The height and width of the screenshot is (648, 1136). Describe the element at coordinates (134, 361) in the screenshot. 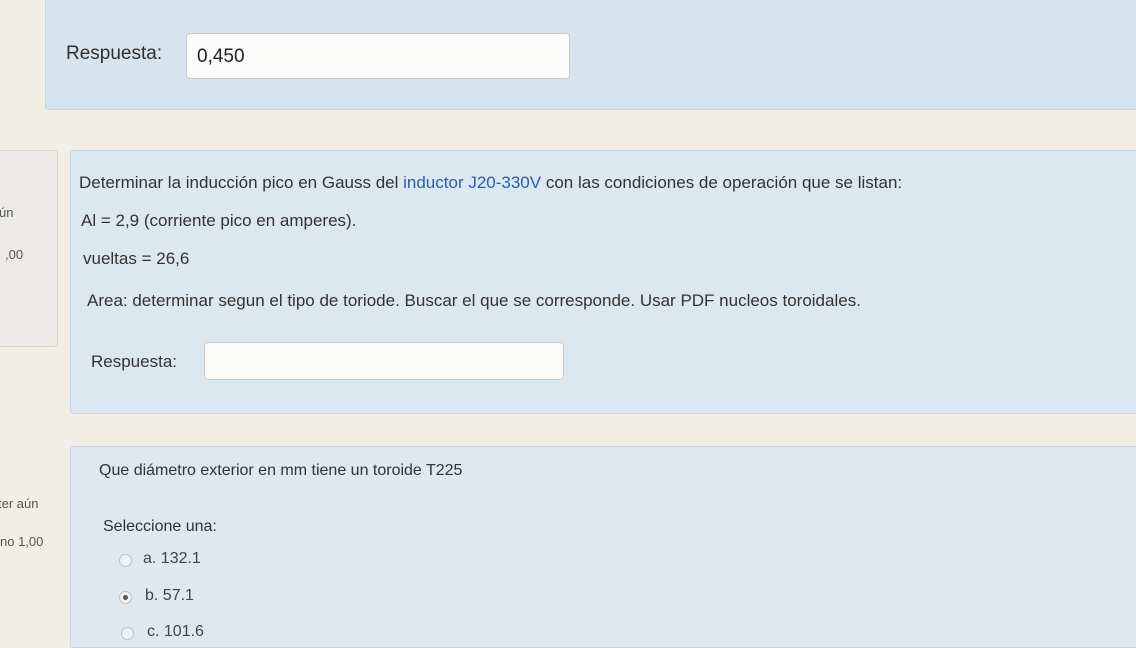

I see `q2-answer-label: Respuesta:` at that location.